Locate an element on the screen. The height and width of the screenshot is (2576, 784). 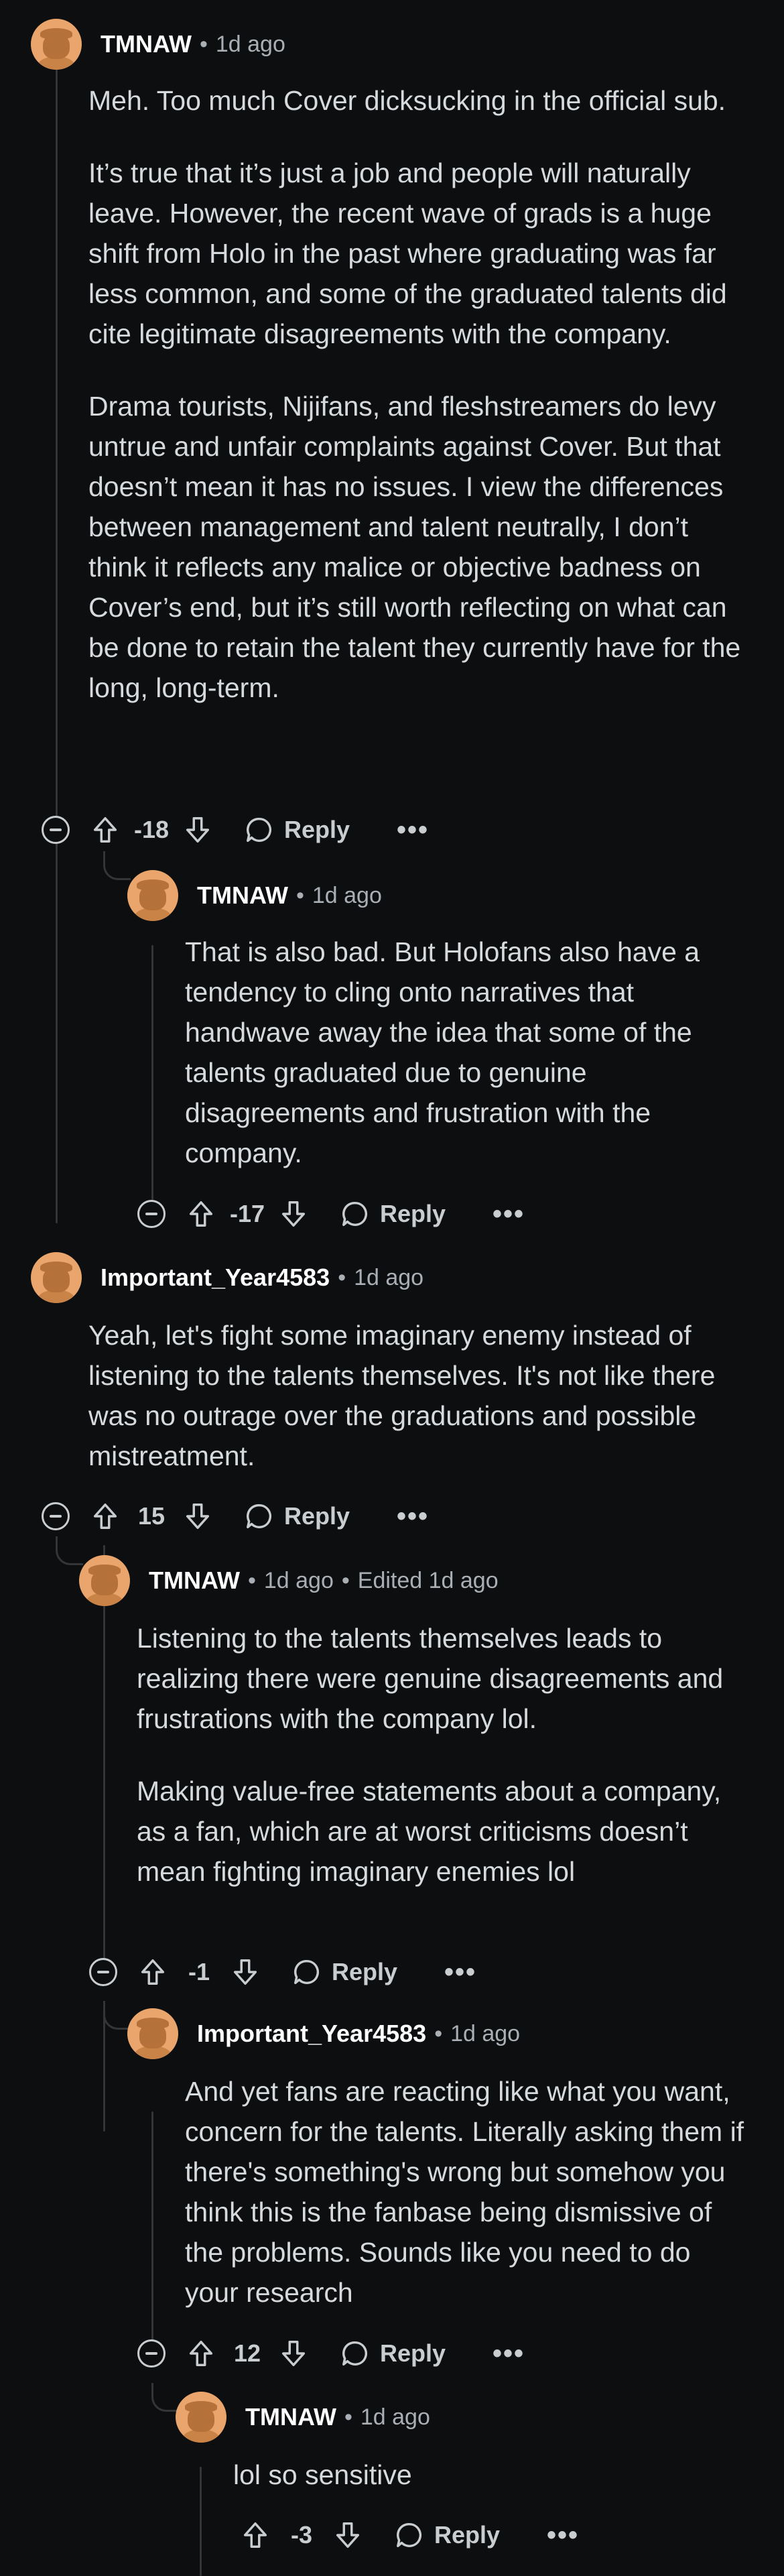
comment-actions: 12 Reply ••• is located at coordinates (331, 2353).